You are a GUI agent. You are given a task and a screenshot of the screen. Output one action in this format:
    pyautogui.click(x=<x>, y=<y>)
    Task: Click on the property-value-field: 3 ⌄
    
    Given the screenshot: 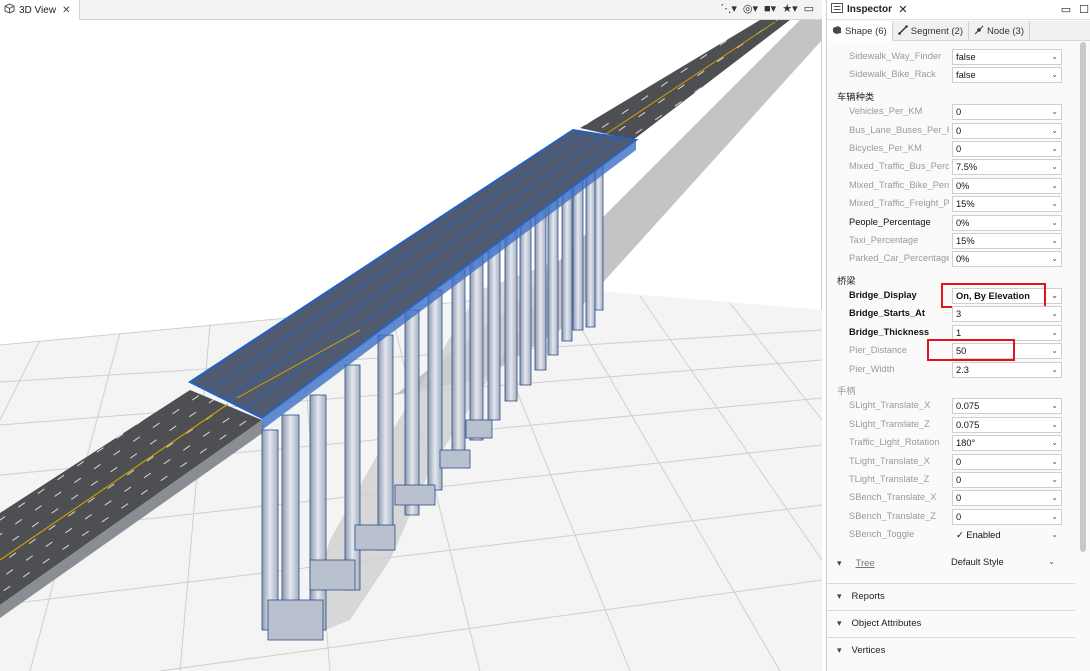 What is the action you would take?
    pyautogui.click(x=1007, y=314)
    